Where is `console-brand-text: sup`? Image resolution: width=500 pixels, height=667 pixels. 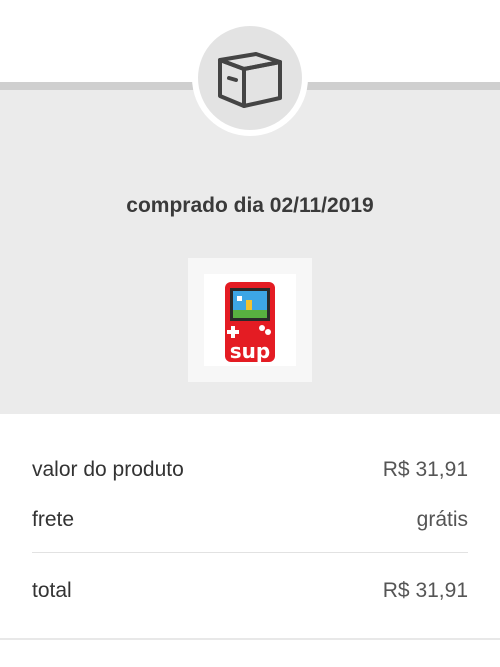
console-brand-text: sup is located at coordinates (250, 351).